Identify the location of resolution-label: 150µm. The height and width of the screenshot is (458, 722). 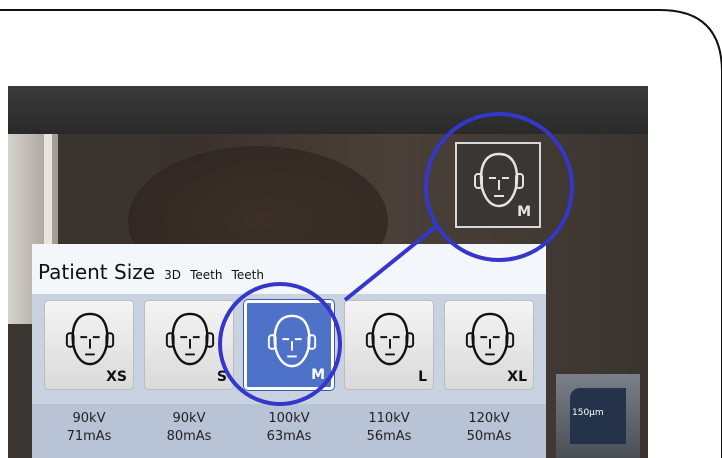
(588, 413).